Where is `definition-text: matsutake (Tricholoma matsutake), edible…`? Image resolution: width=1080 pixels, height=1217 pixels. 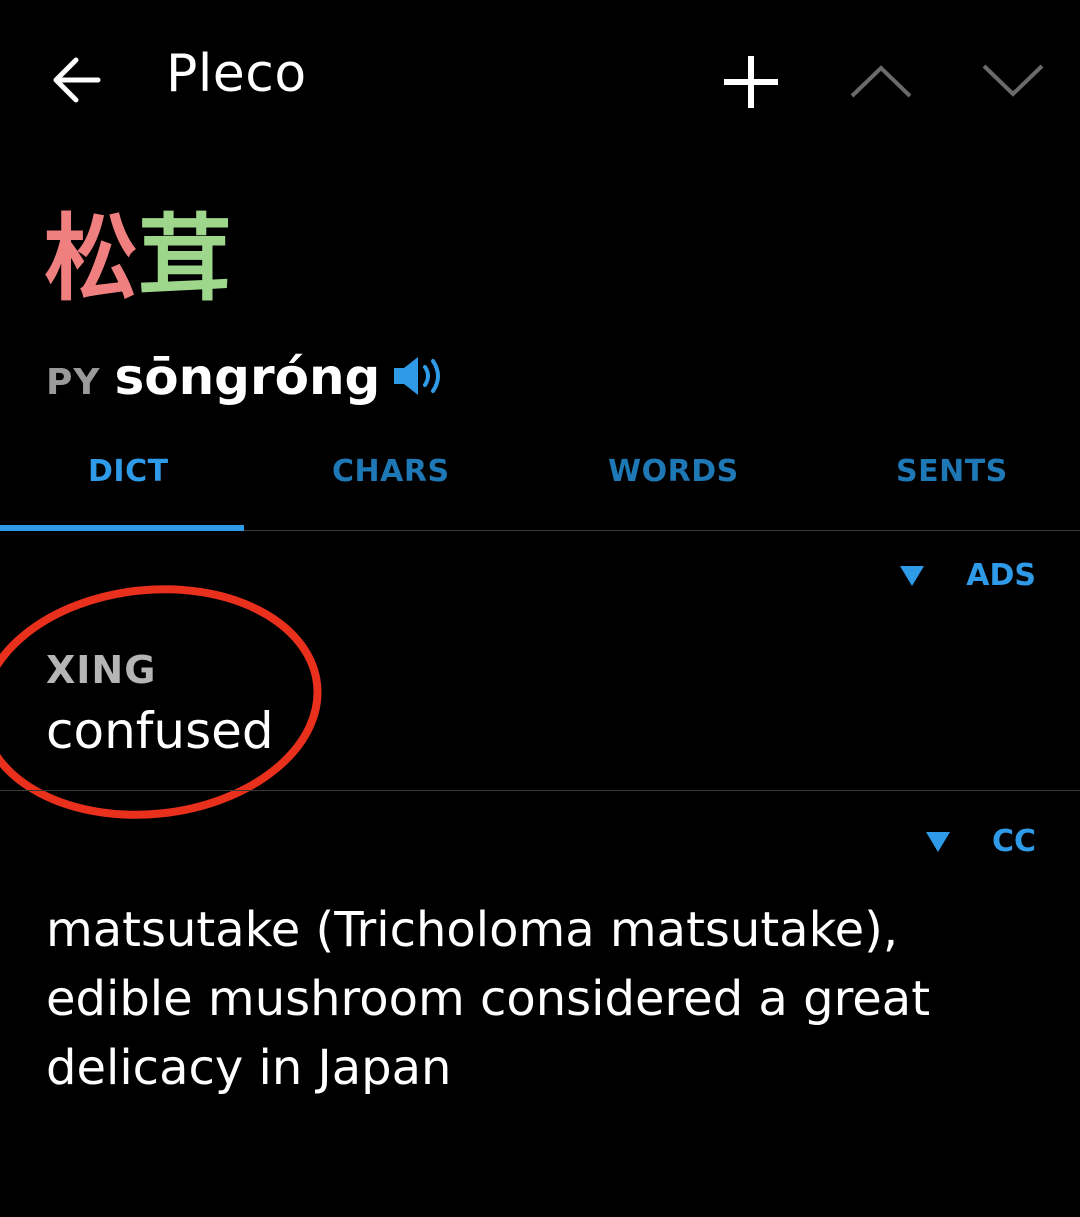
definition-text: matsutake (Tricholoma matsutake), edible… is located at coordinates (488, 999).